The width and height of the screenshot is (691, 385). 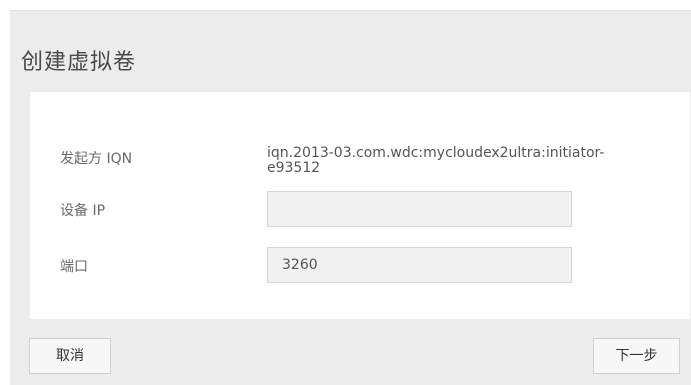 I want to click on port-input, so click(x=419, y=265).